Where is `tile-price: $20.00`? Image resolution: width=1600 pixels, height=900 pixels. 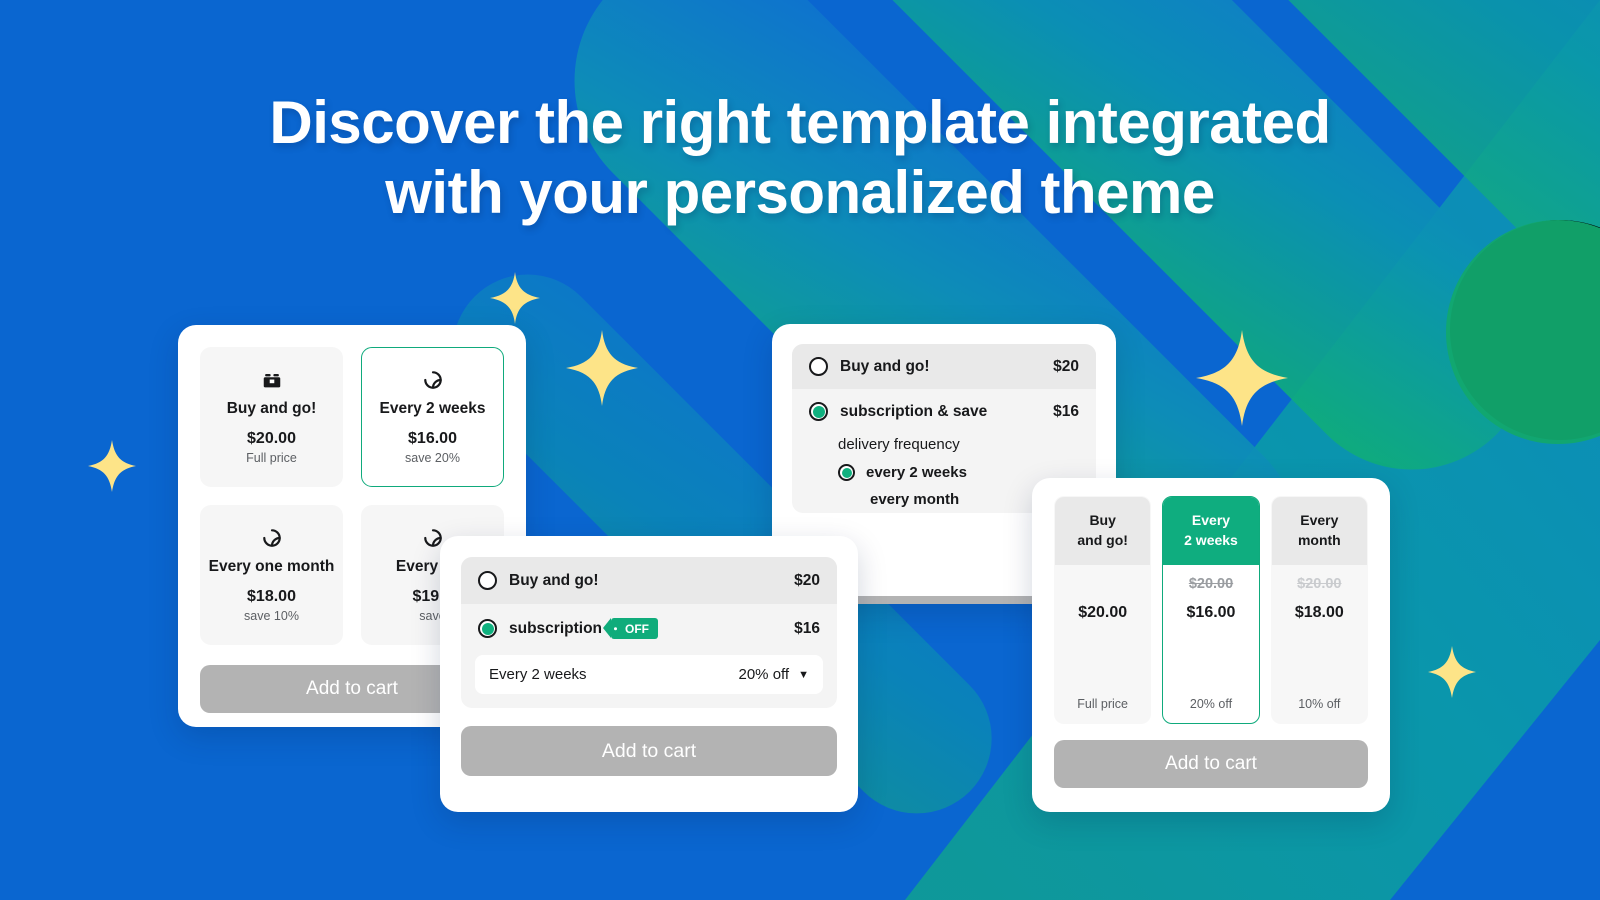
tile-price: $20.00 is located at coordinates (271, 438).